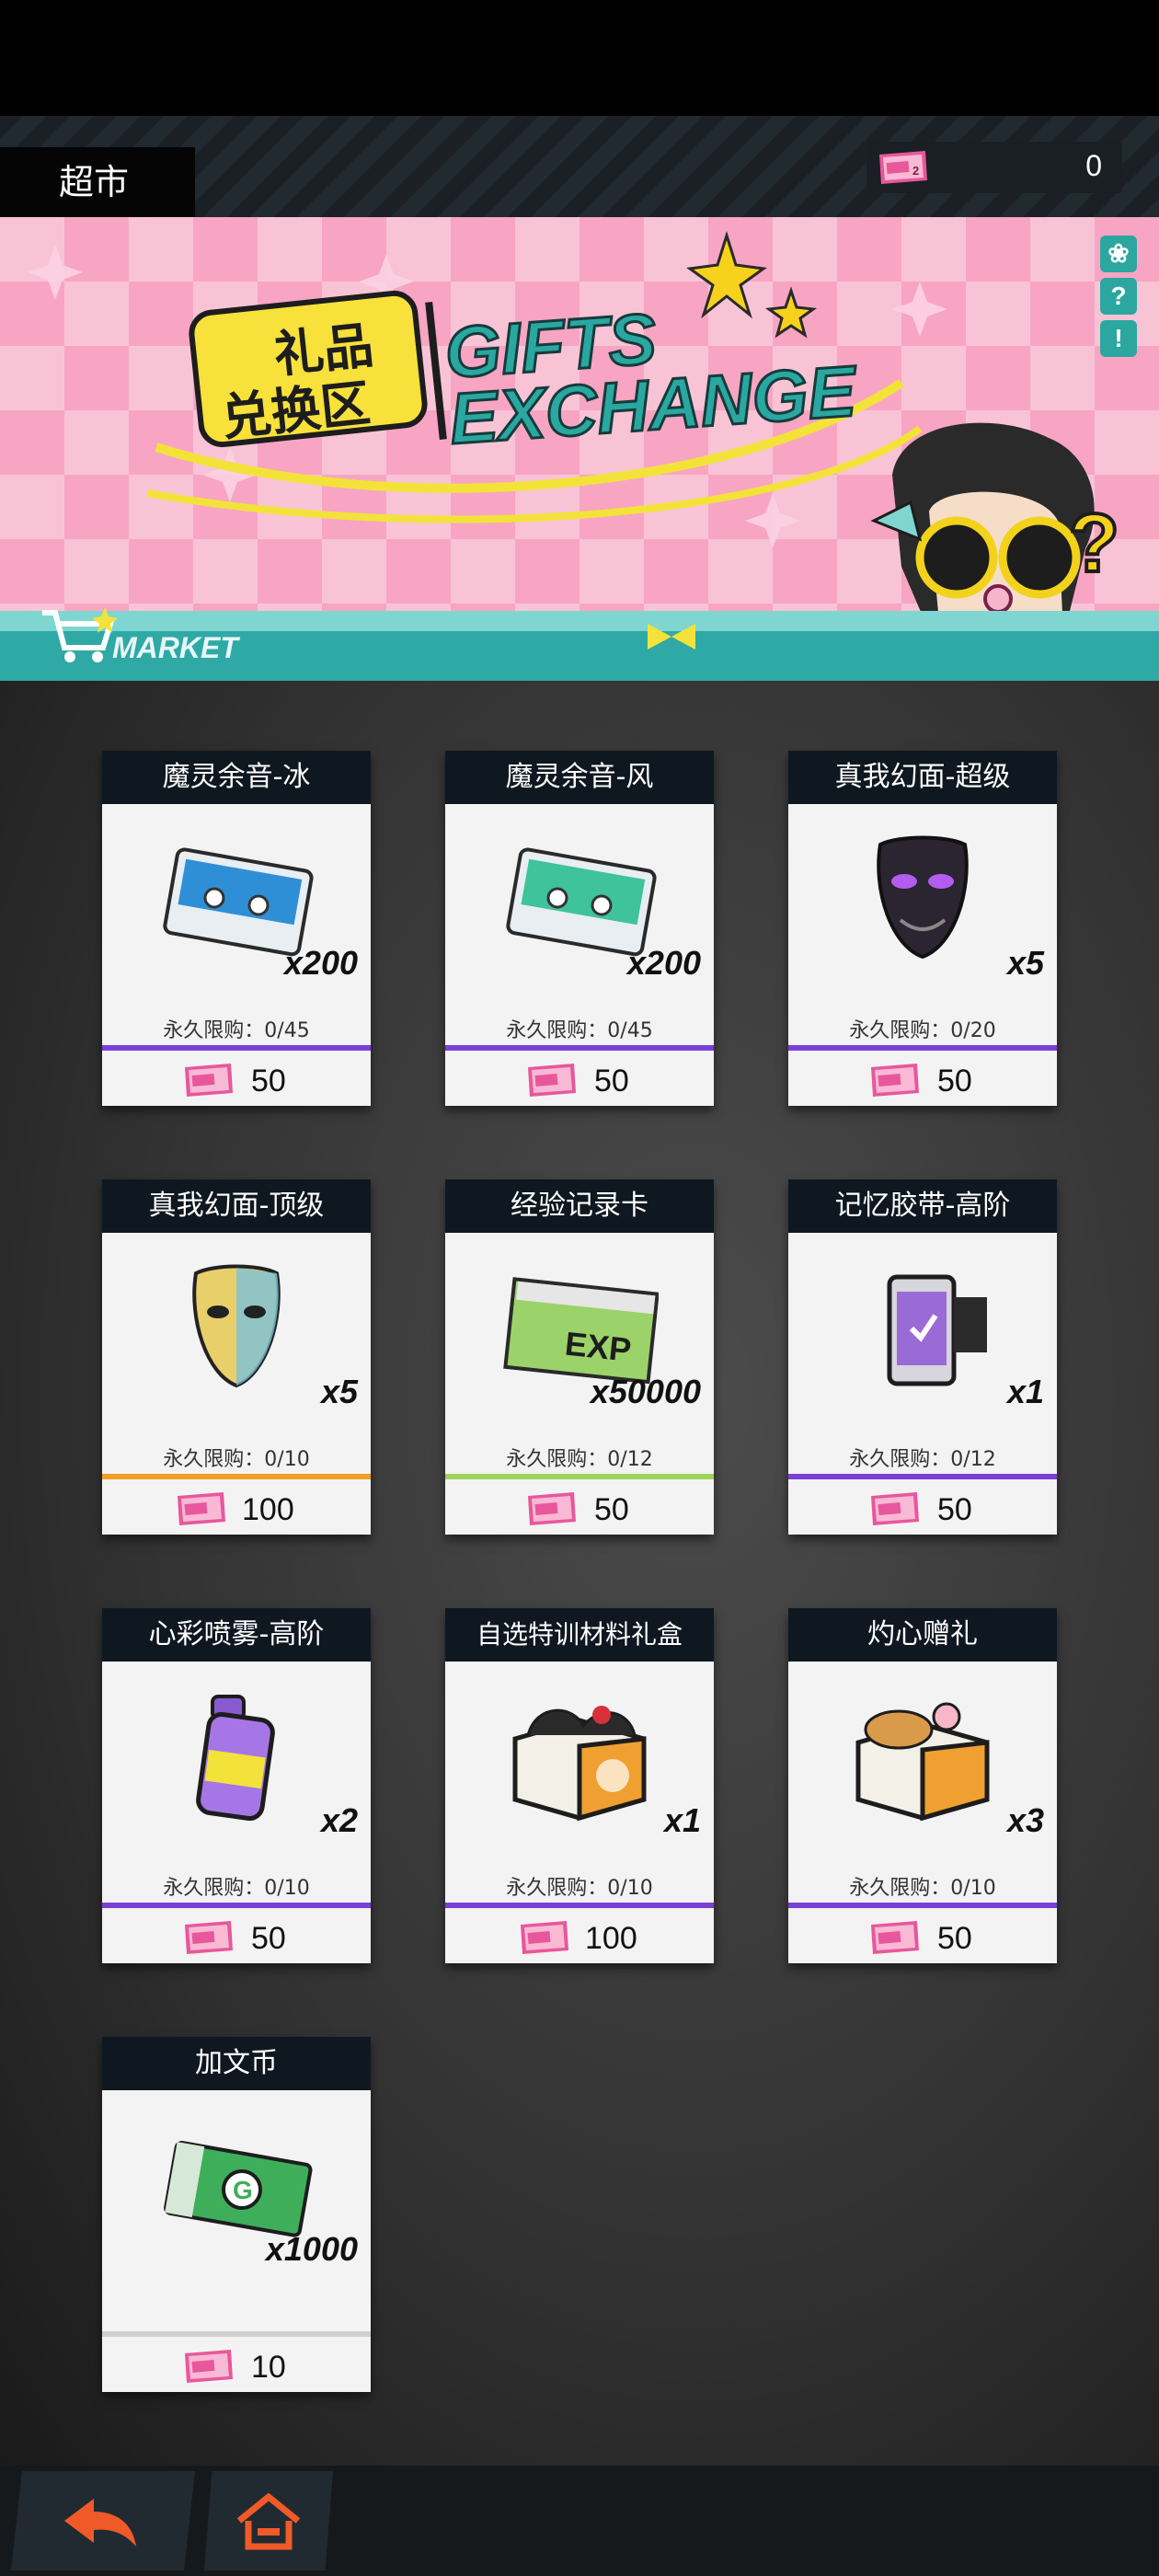  Describe the element at coordinates (903, 167) in the screenshot. I see `ticket-currency-icon: 2` at that location.